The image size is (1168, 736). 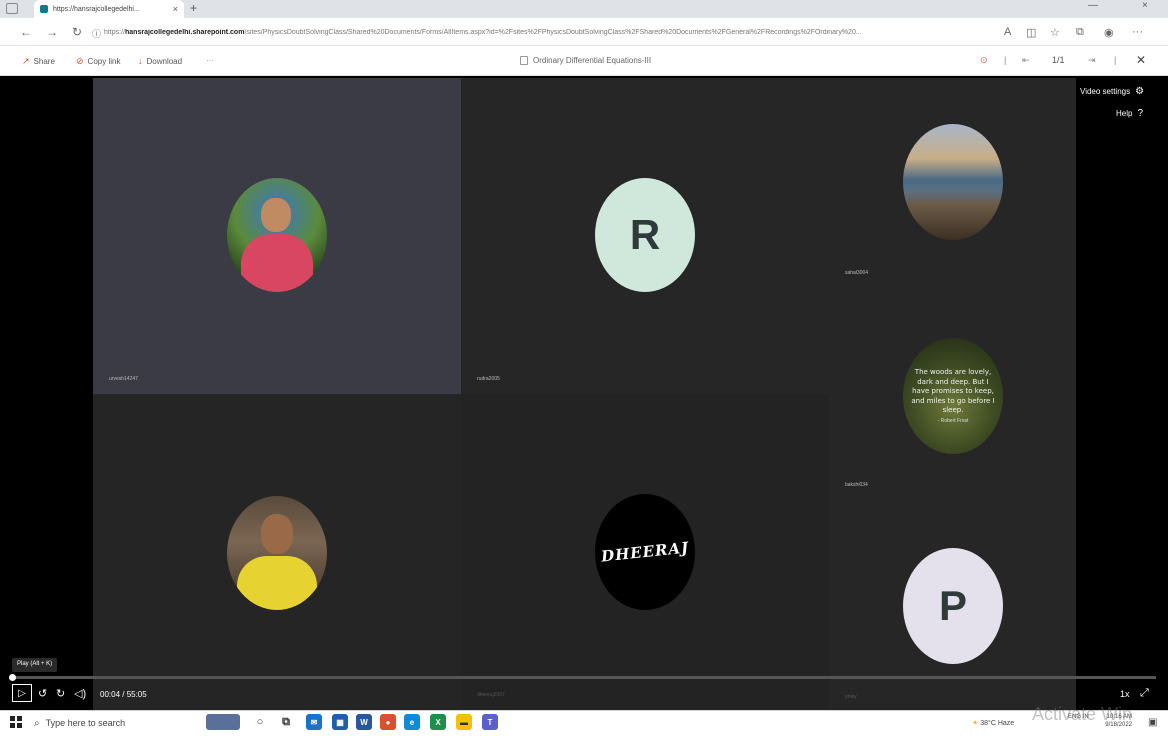 What do you see at coordinates (286, 722) in the screenshot?
I see `task-view-icon: ⧉` at bounding box center [286, 722].